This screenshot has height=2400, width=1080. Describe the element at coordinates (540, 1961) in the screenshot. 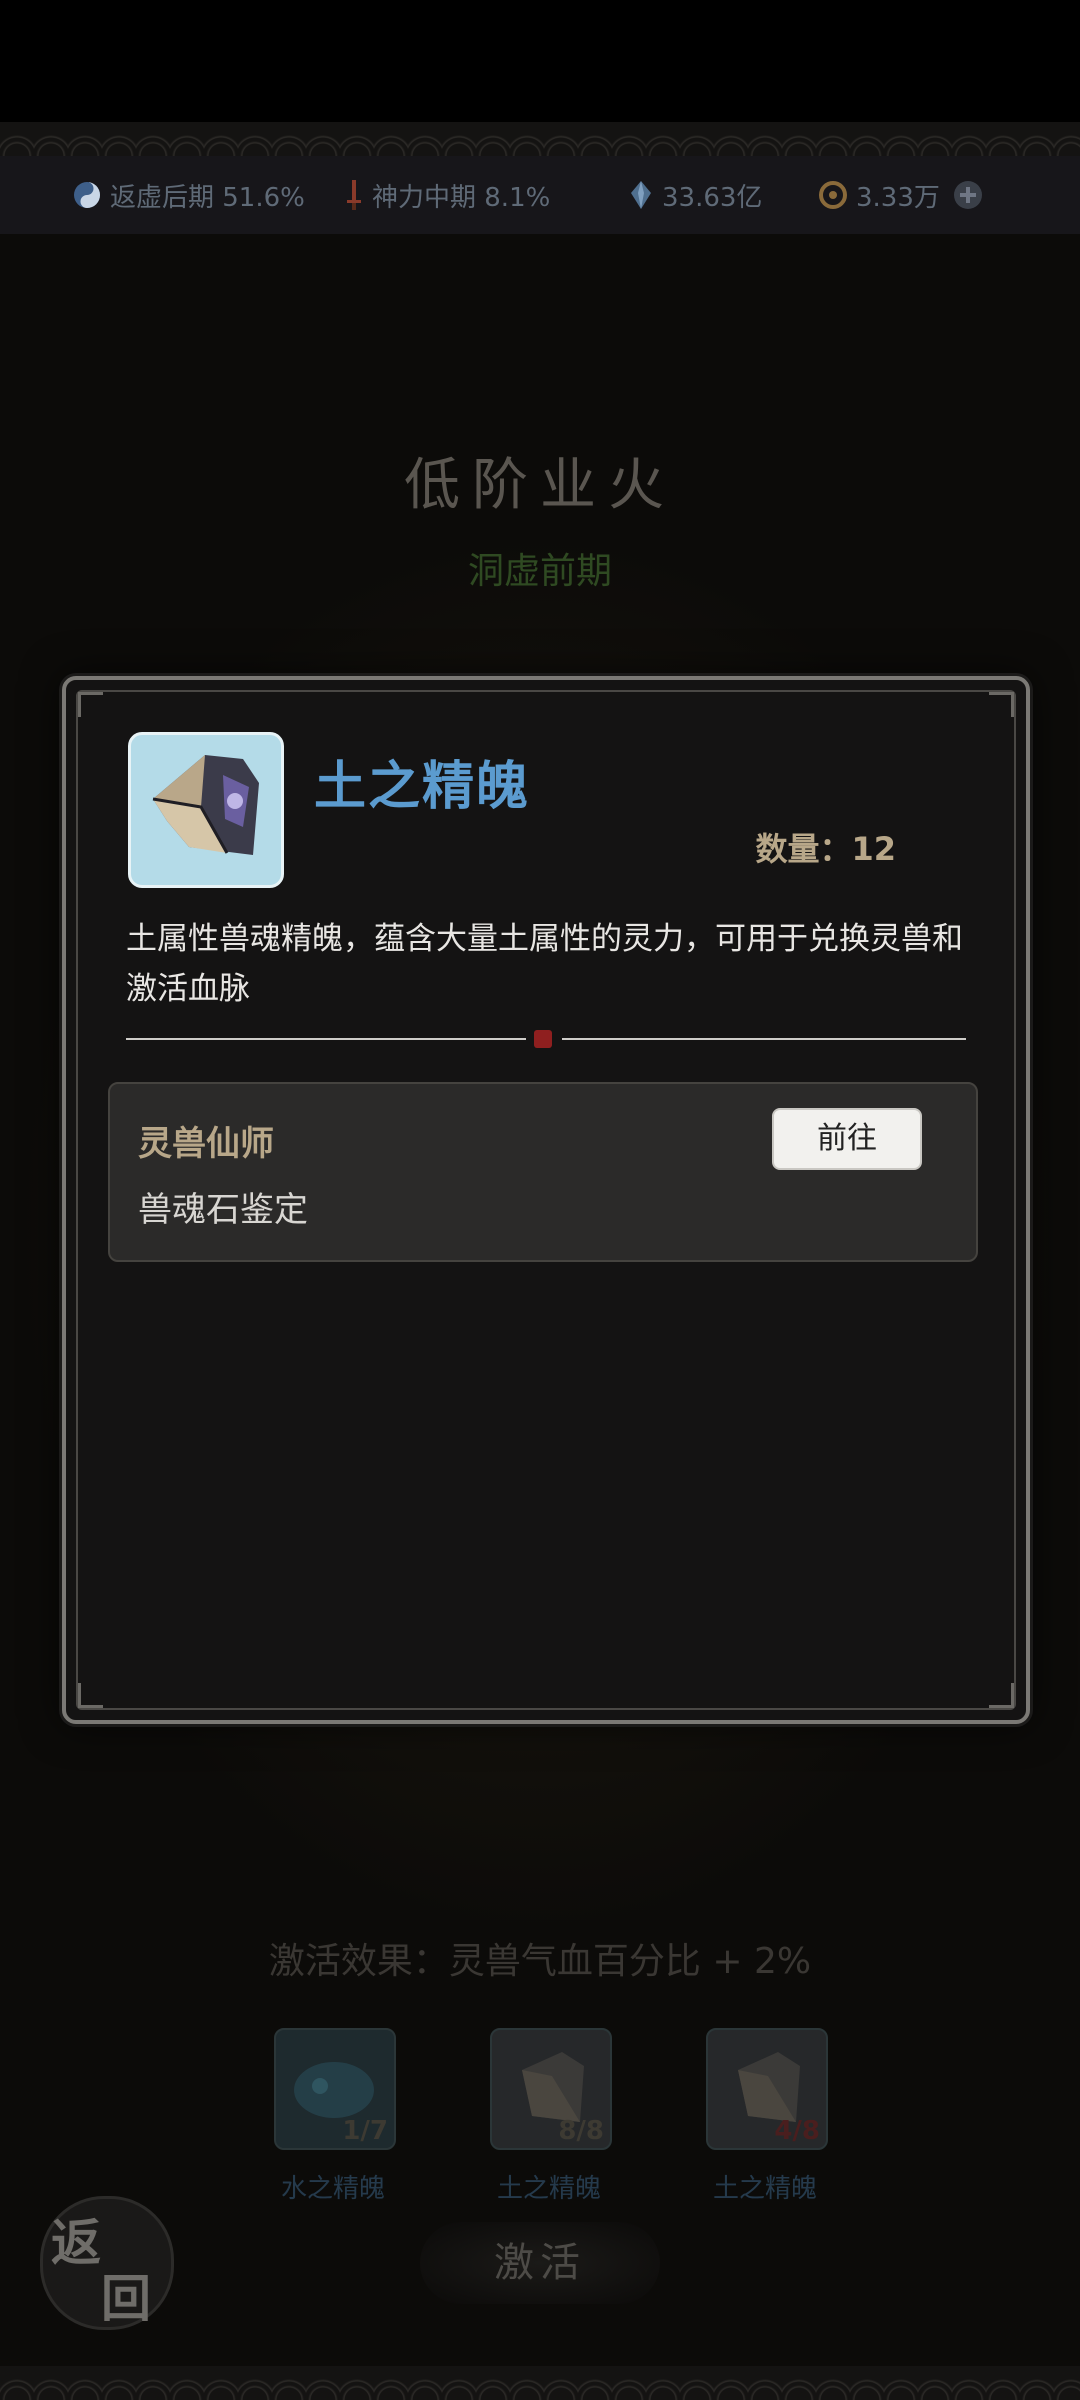

I see `activation-effect: 激活效果：灵兽气血百分比 + 2%` at that location.